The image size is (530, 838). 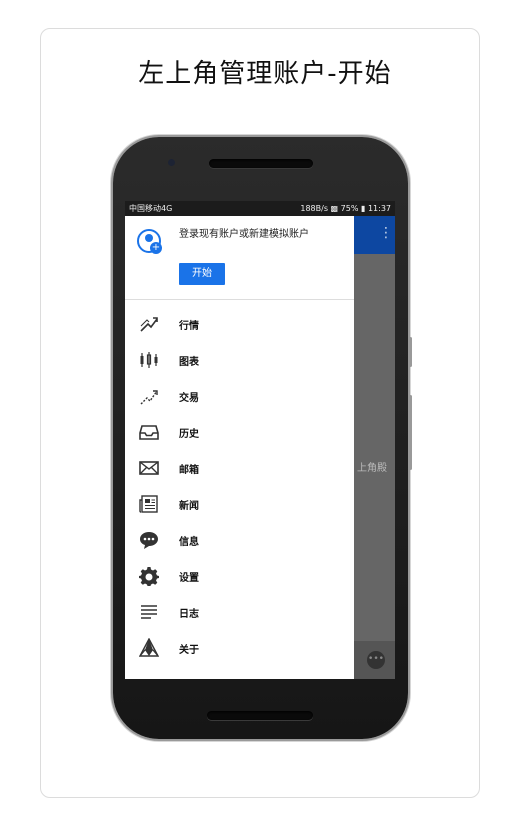 What do you see at coordinates (171, 162) in the screenshot?
I see `camera-icon` at bounding box center [171, 162].